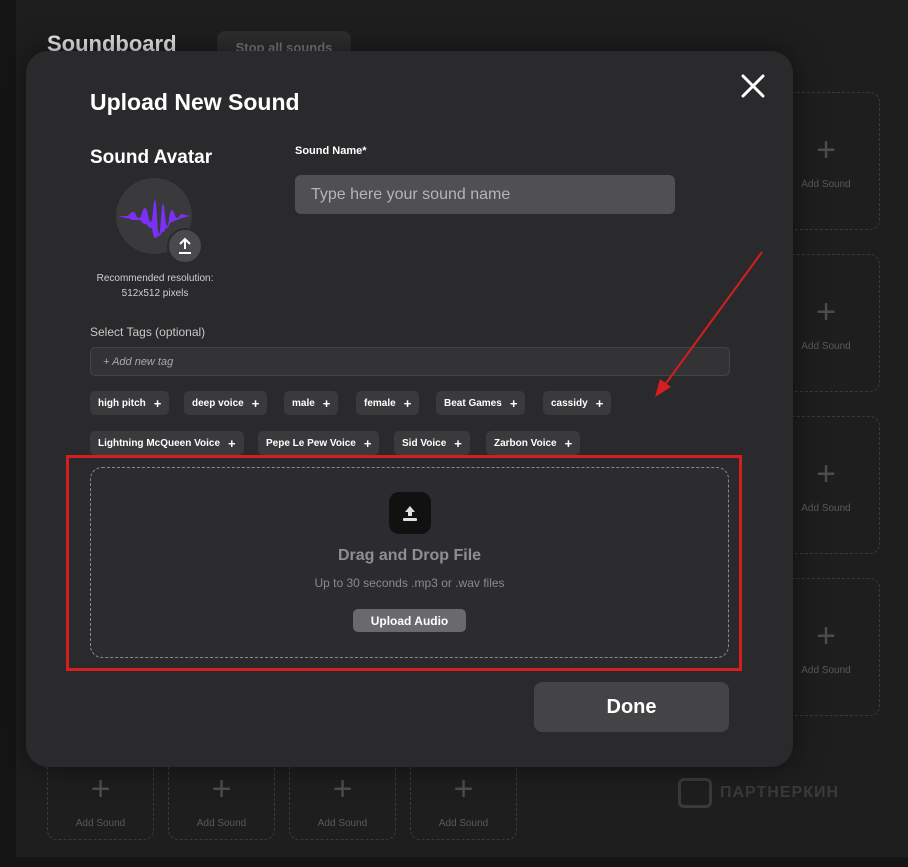  What do you see at coordinates (151, 157) in the screenshot?
I see `avatar-heading: Sound Avatar` at bounding box center [151, 157].